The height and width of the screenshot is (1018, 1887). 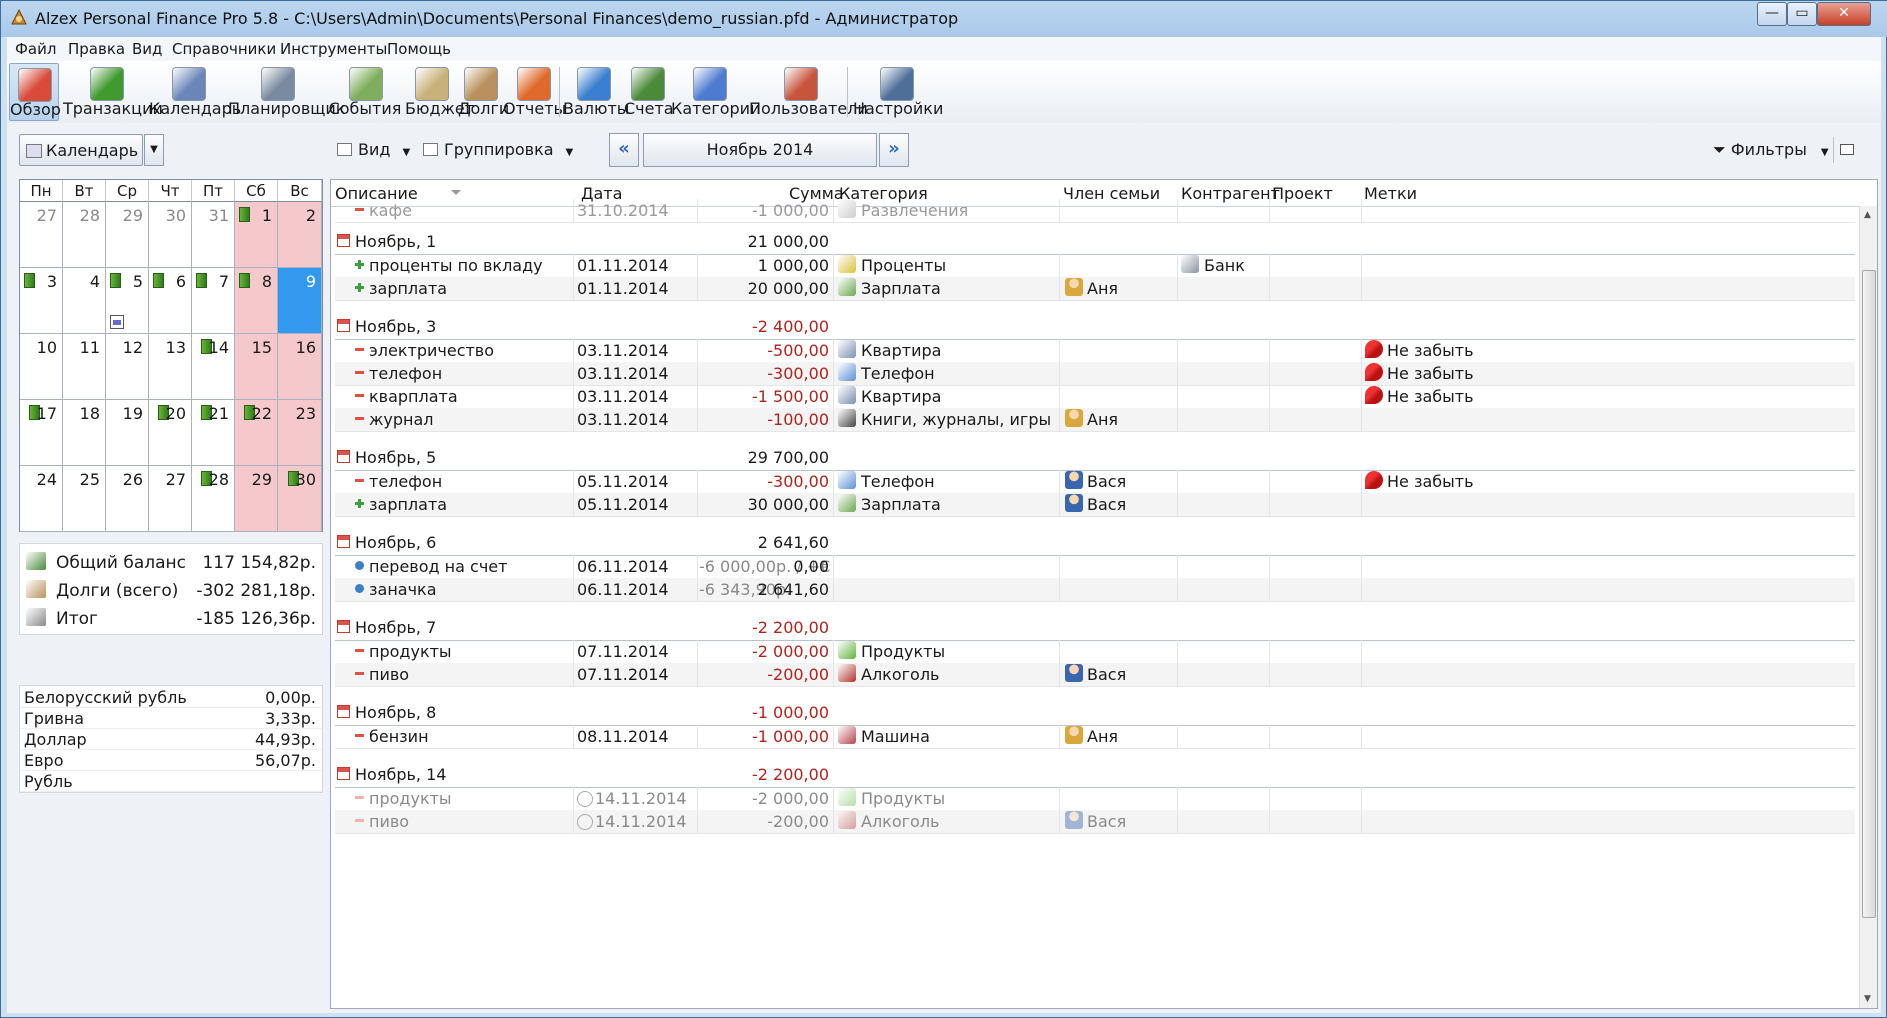 What do you see at coordinates (170, 433) in the screenshot?
I see `calendar-day: 20` at bounding box center [170, 433].